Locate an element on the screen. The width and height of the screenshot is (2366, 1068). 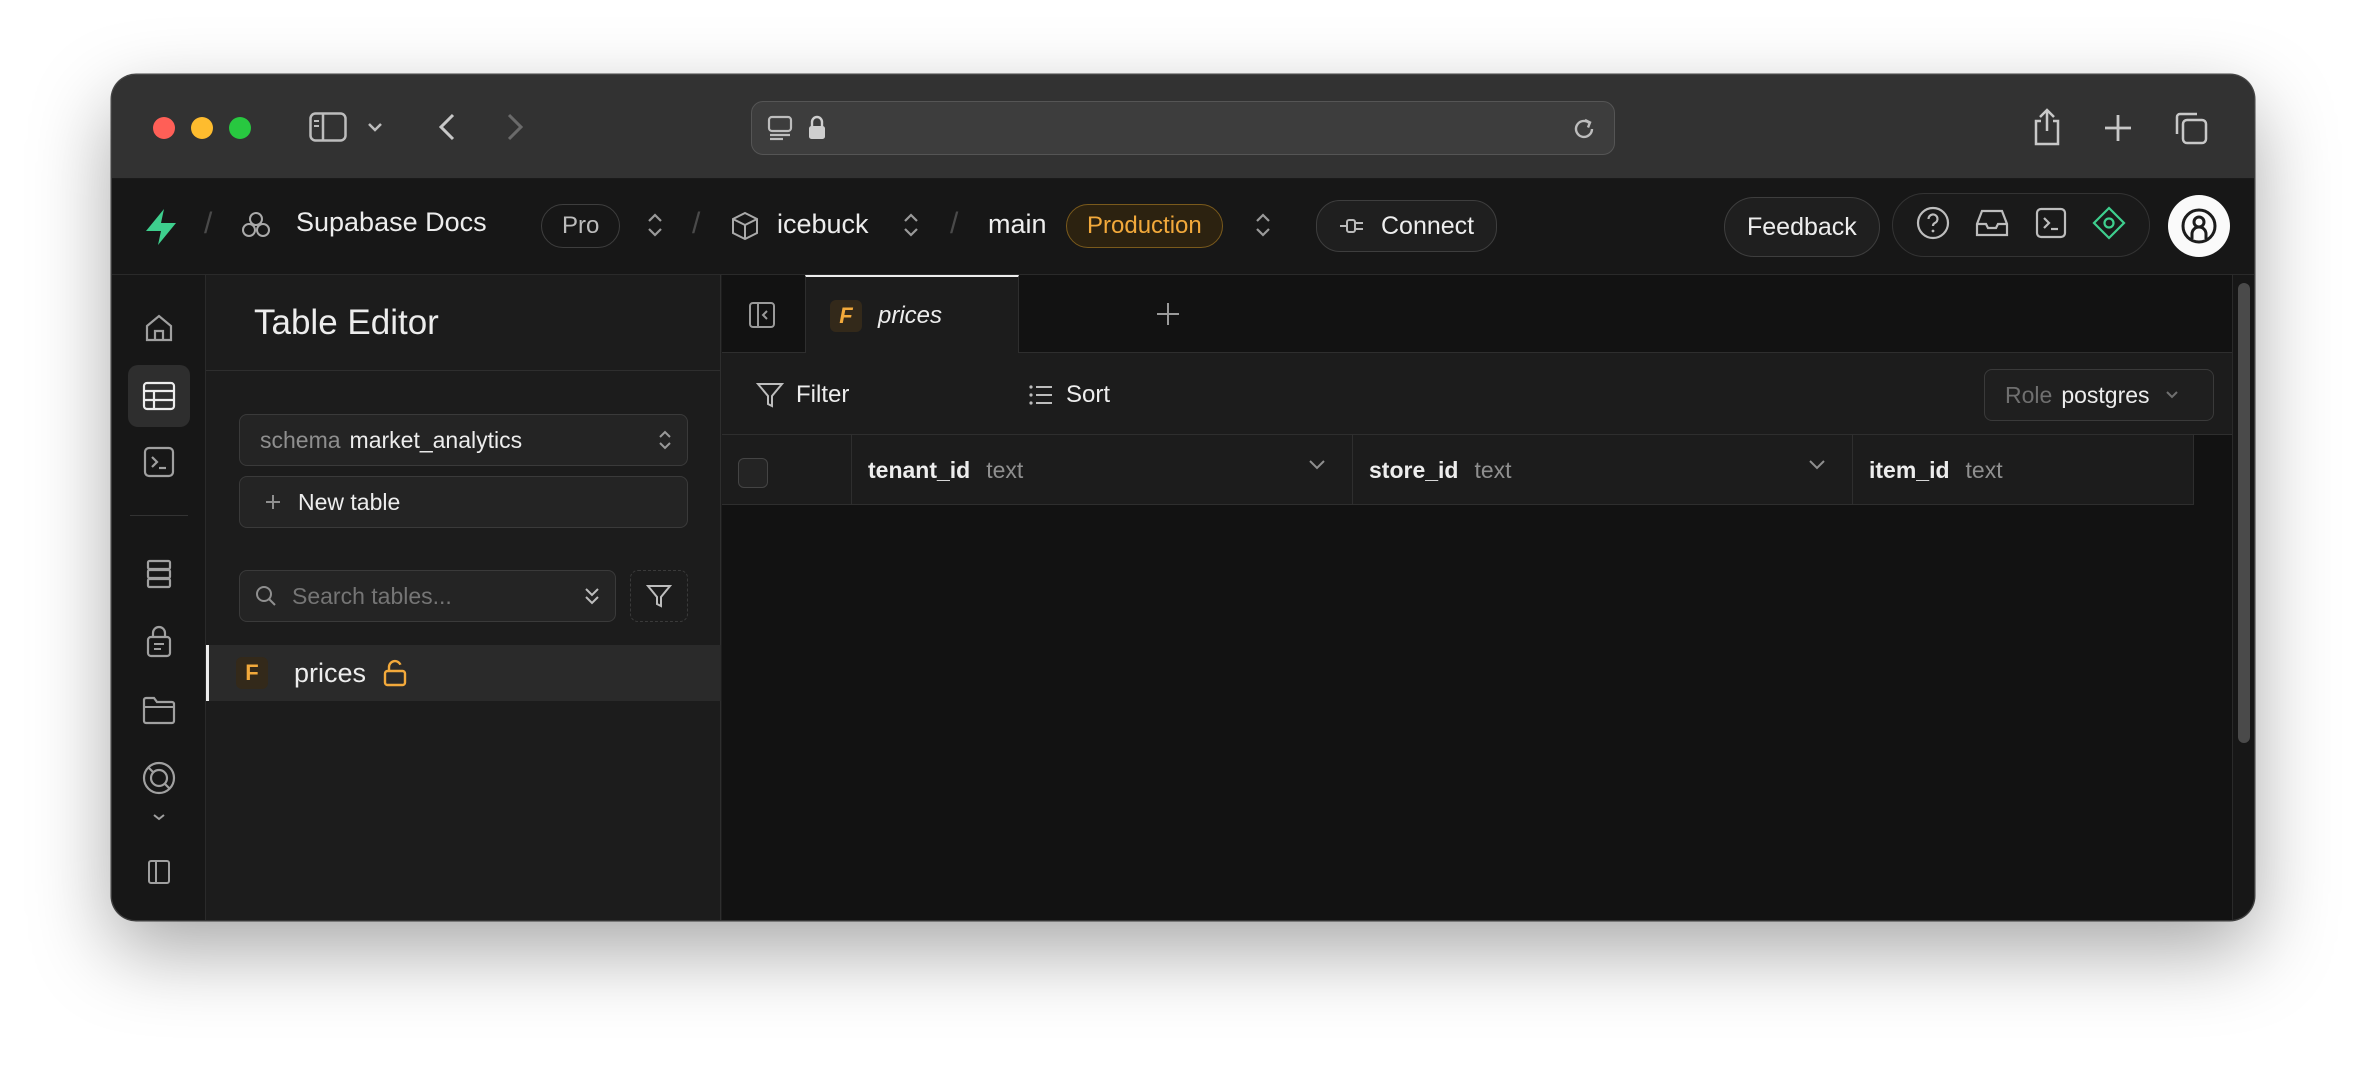
search-tables-input is located at coordinates (427, 596).